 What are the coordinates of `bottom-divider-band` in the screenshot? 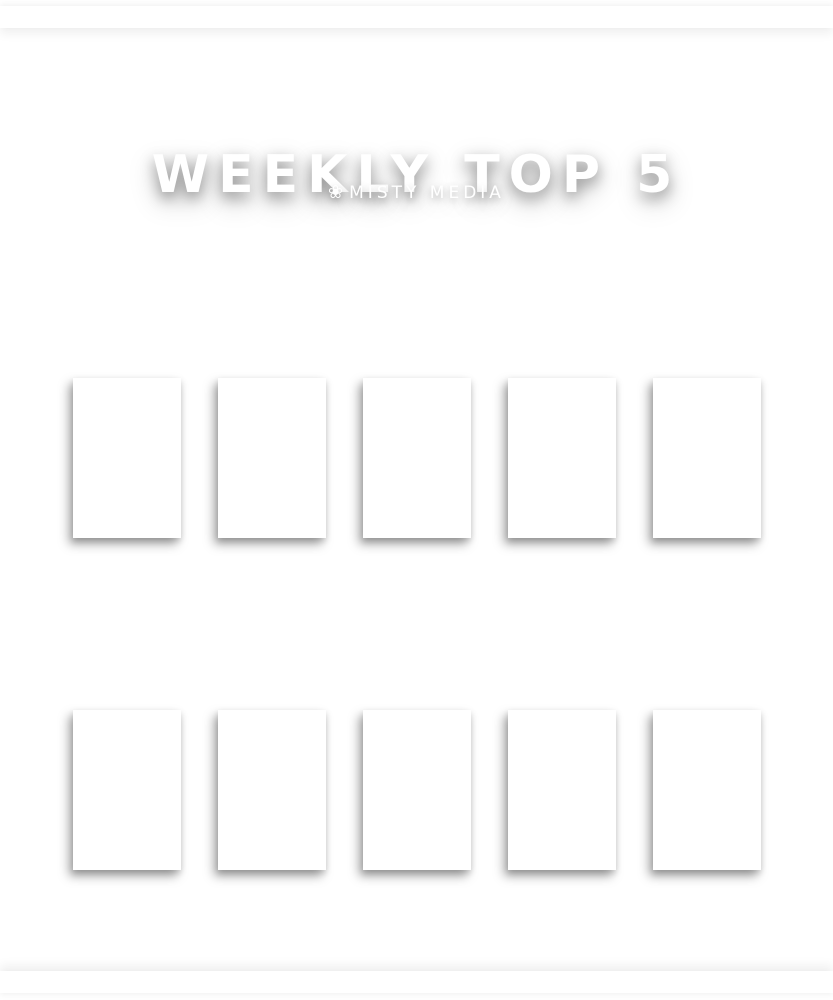 It's located at (416, 982).